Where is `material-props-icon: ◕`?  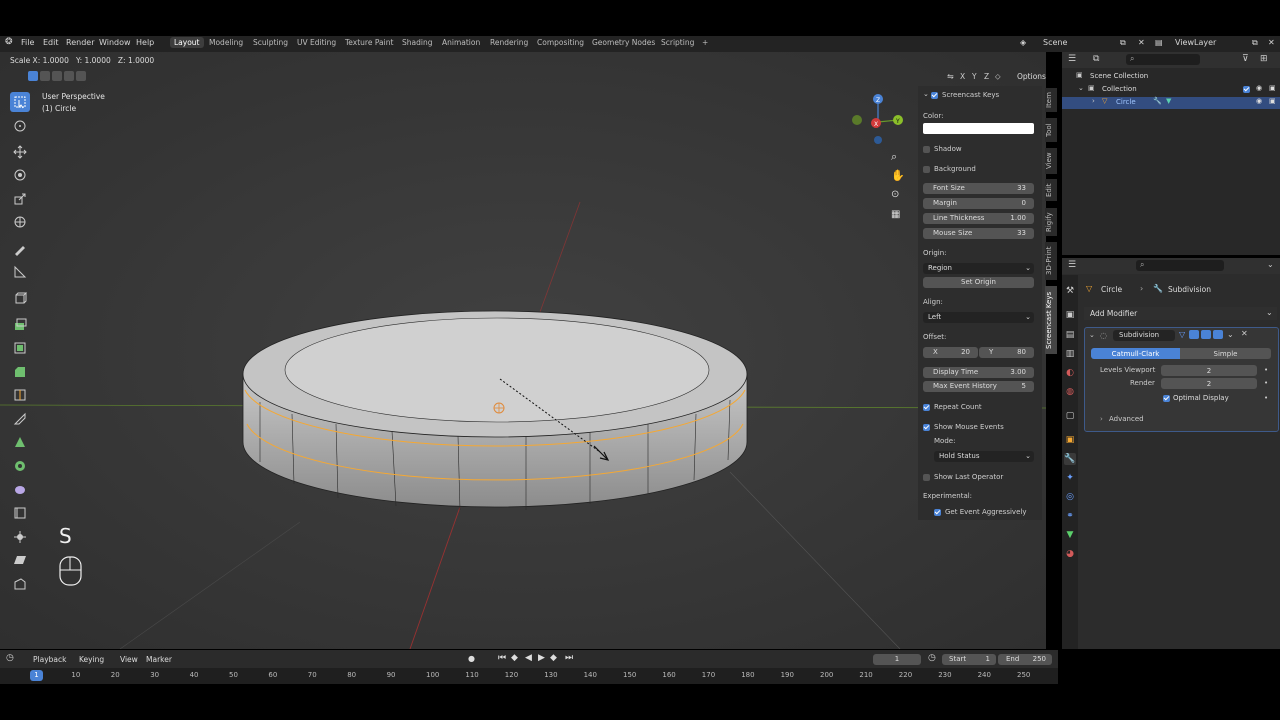
material-props-icon: ◕ is located at coordinates (1070, 554).